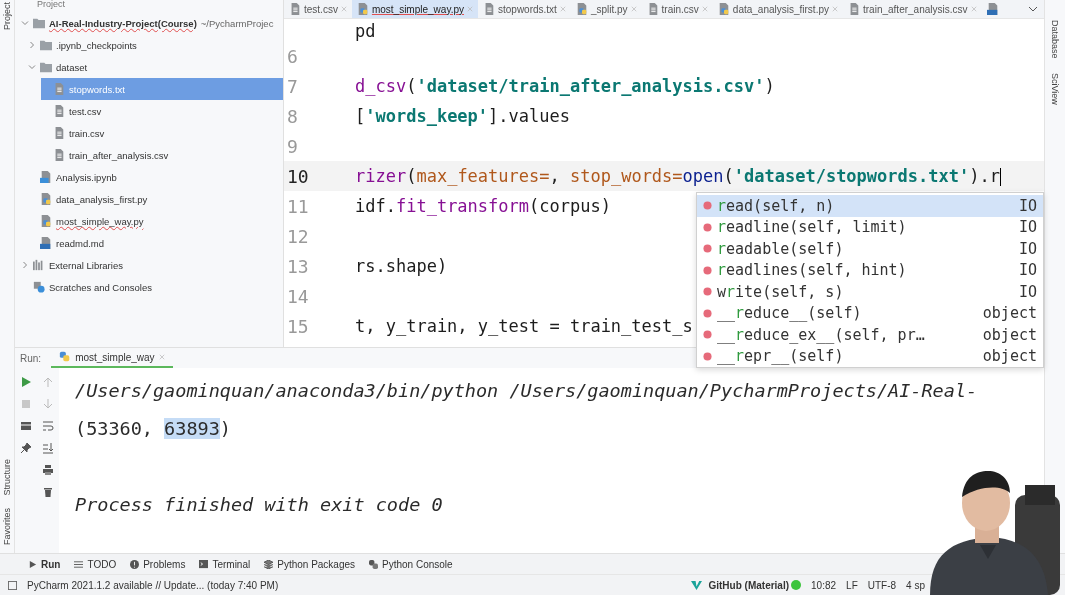 This screenshot has width=1065, height=595. Describe the element at coordinates (155, 67) in the screenshot. I see `tree-item: dataset` at that location.